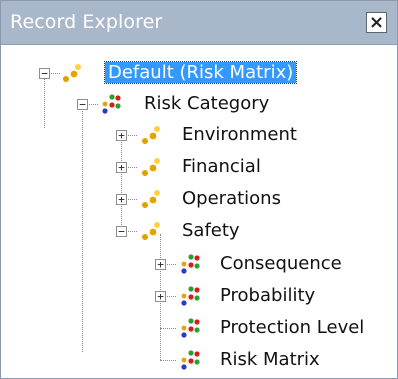  I want to click on tree-item-risk-category: Risk Category, so click(206, 104).